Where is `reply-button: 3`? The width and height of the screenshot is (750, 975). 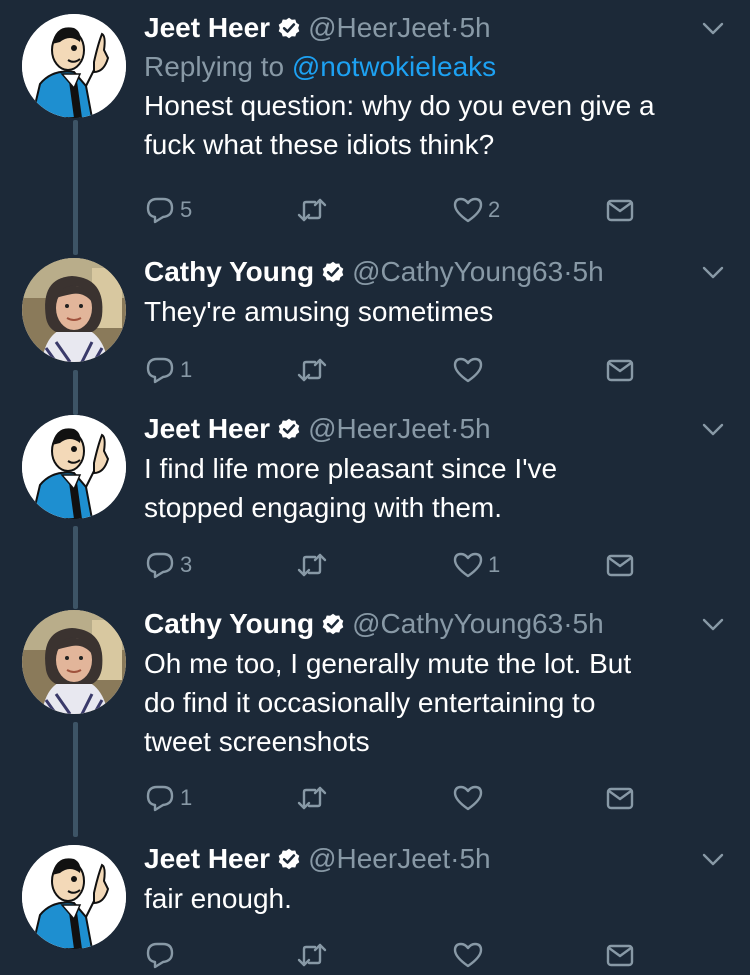 reply-button: 3 is located at coordinates (168, 565).